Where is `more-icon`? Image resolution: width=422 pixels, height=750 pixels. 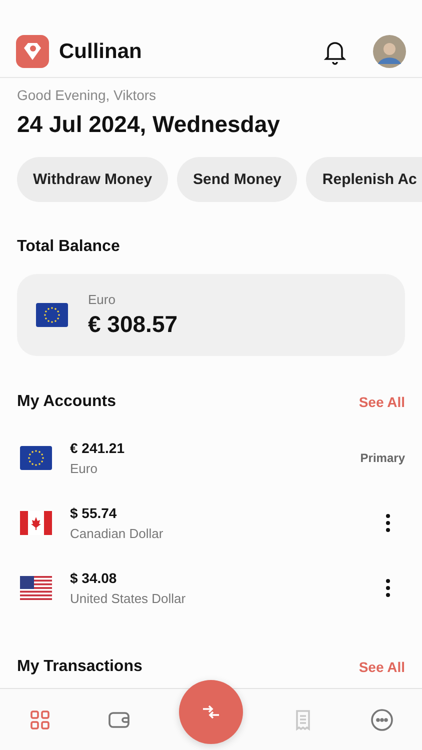 more-icon is located at coordinates (382, 720).